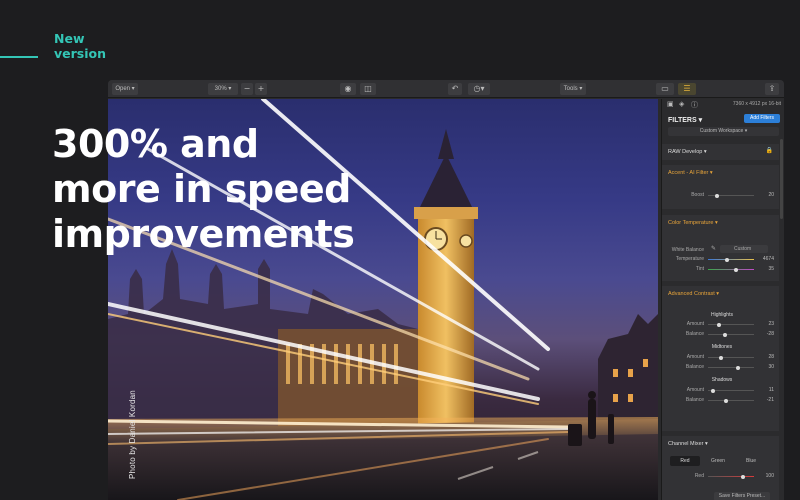 This screenshot has width=800, height=500. What do you see at coordinates (771, 367) in the screenshot?
I see `midtones-balance-value: 30` at bounding box center [771, 367].